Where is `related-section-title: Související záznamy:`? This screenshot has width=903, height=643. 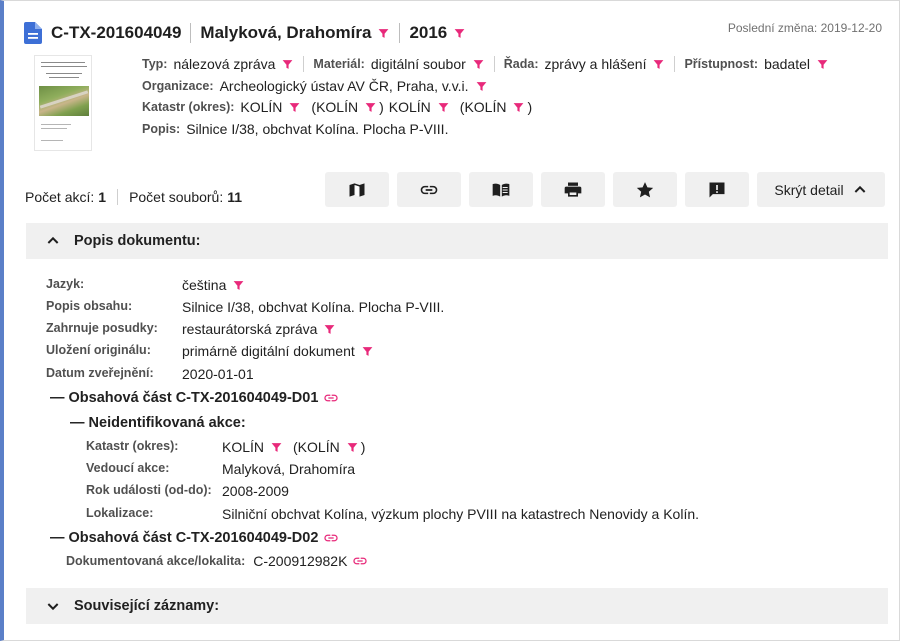 related-section-title: Související záznamy: is located at coordinates (147, 606).